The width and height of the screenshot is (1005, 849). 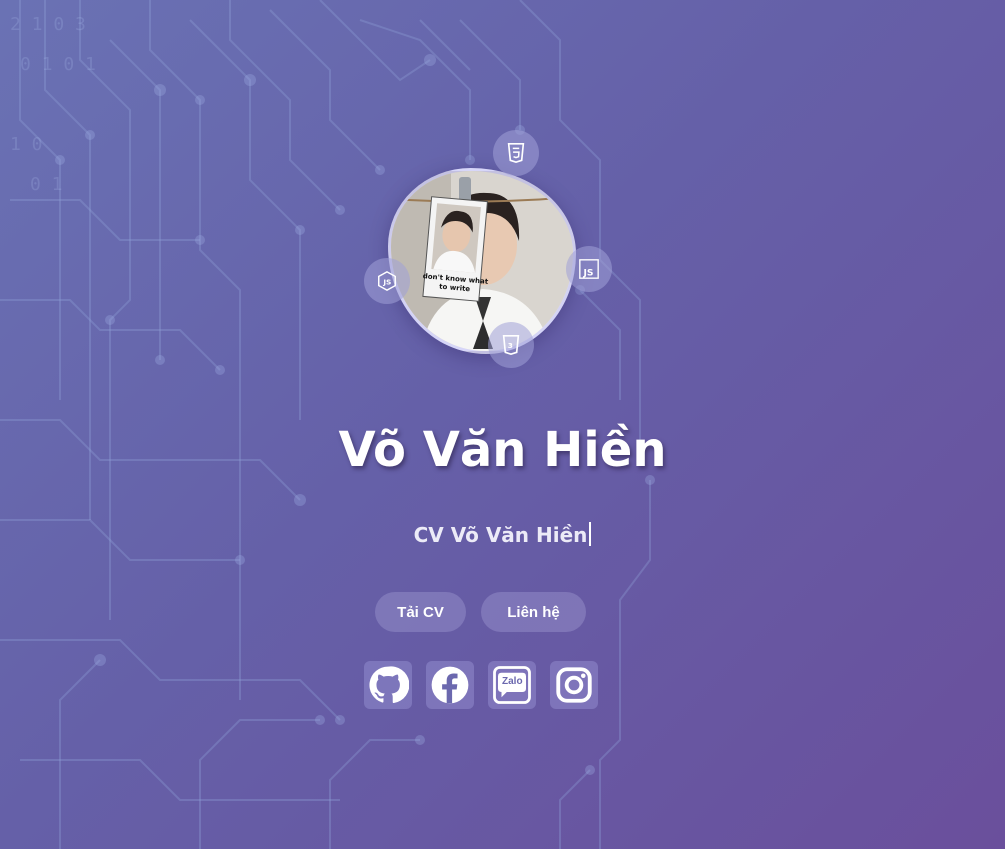 I want to click on download-cv-button: Tải CV, so click(x=420, y=612).